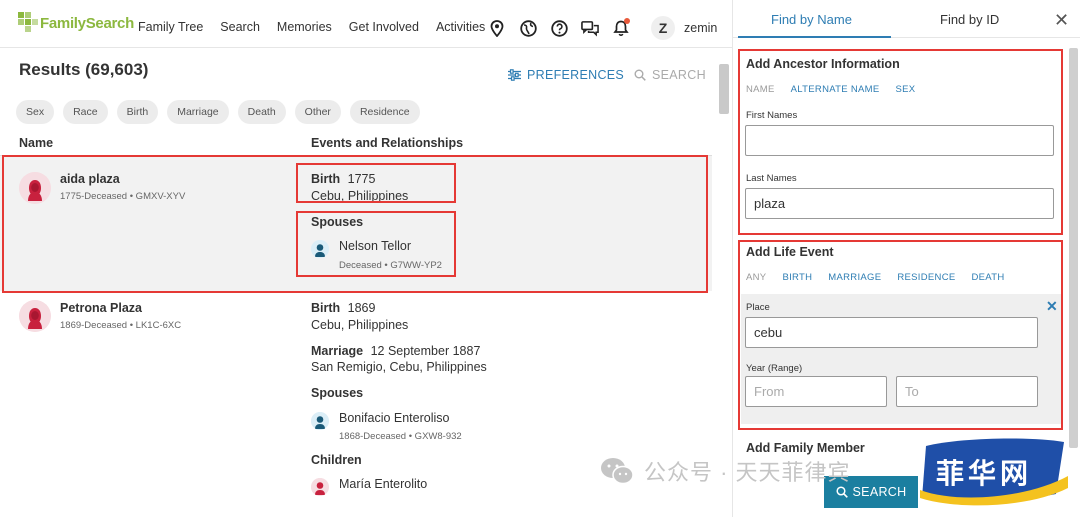 This screenshot has height=517, width=1080. I want to click on tree-logo-icon, so click(28, 23).